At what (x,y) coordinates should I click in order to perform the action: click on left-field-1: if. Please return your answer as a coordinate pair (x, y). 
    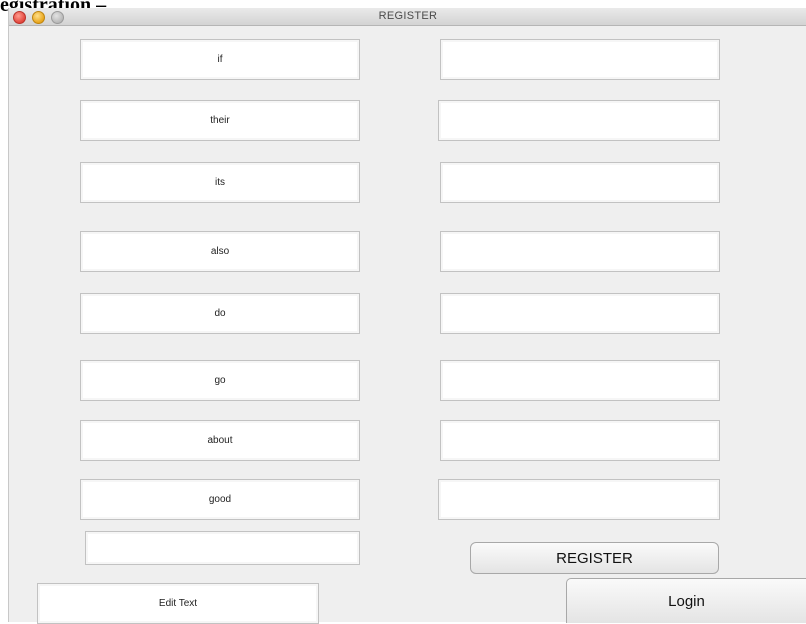
    Looking at the image, I should click on (220, 59).